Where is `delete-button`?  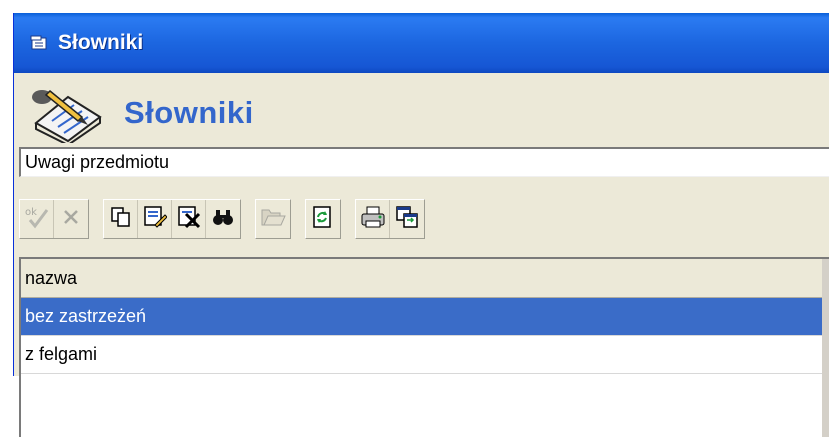 delete-button is located at coordinates (189, 219).